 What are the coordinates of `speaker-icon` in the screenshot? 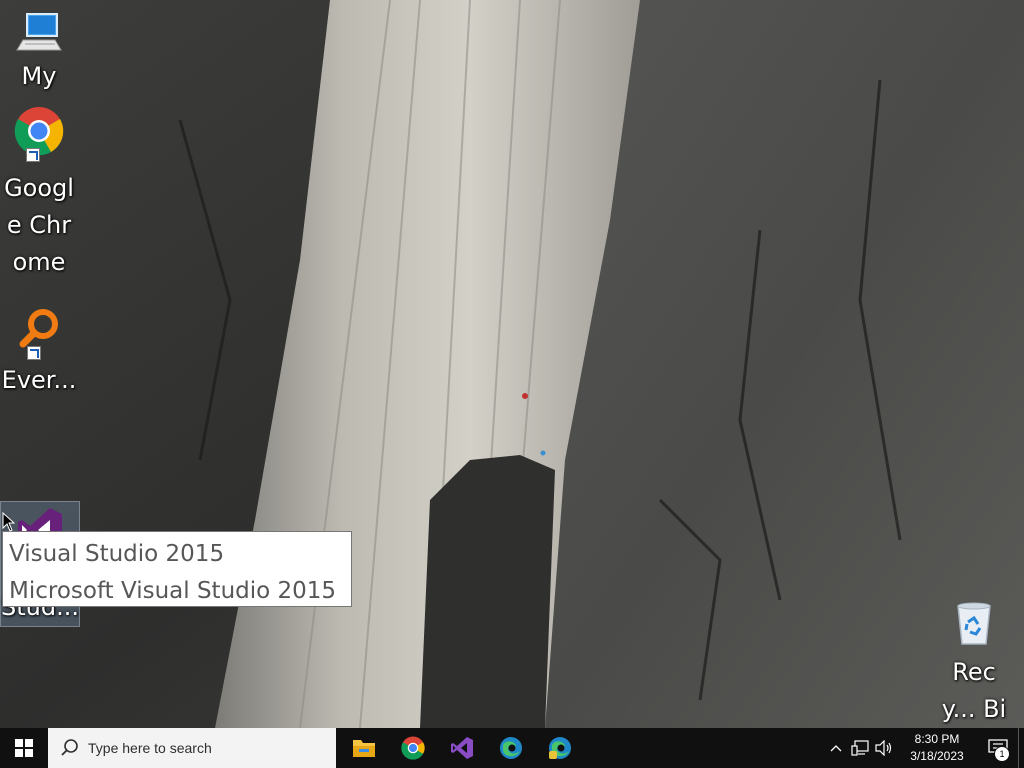 It's located at (883, 748).